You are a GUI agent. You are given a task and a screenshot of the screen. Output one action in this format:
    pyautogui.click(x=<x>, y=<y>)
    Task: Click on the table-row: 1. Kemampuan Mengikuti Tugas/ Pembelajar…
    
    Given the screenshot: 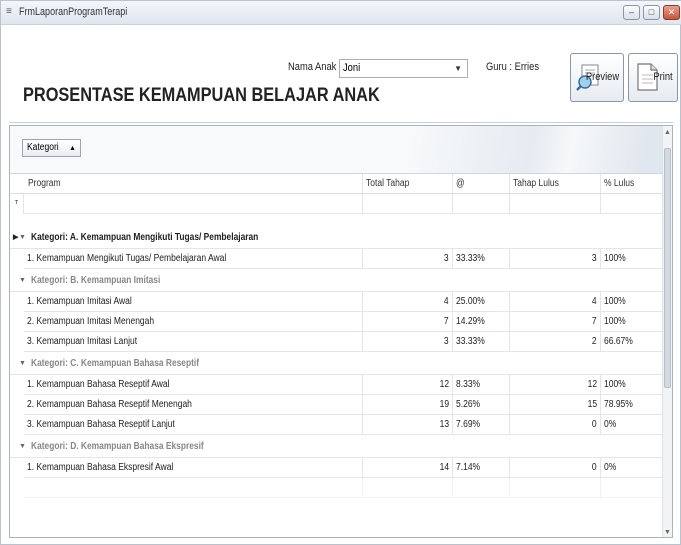 What is the action you would take?
    pyautogui.click(x=337, y=259)
    